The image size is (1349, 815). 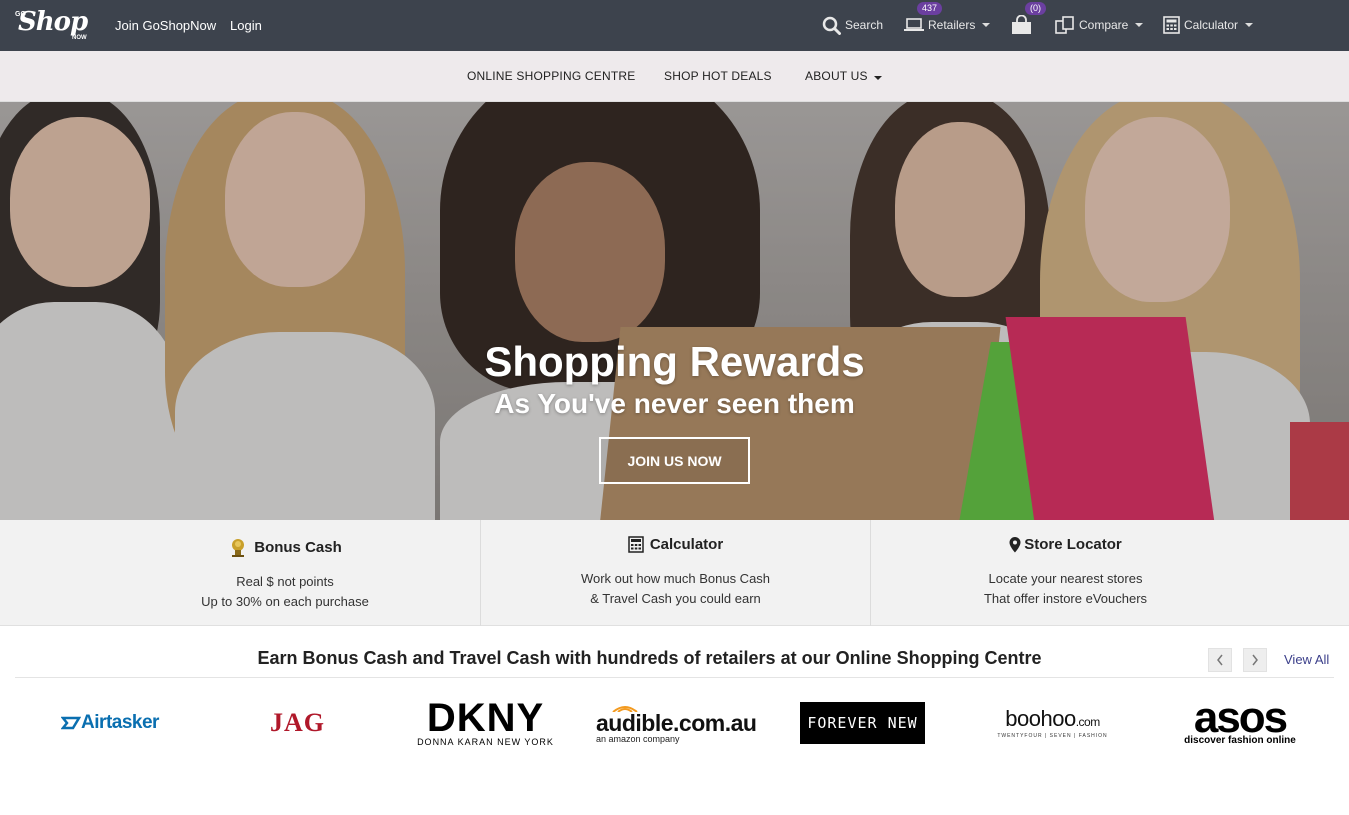 I want to click on nav-about-us: ABOUT US, so click(x=844, y=76).